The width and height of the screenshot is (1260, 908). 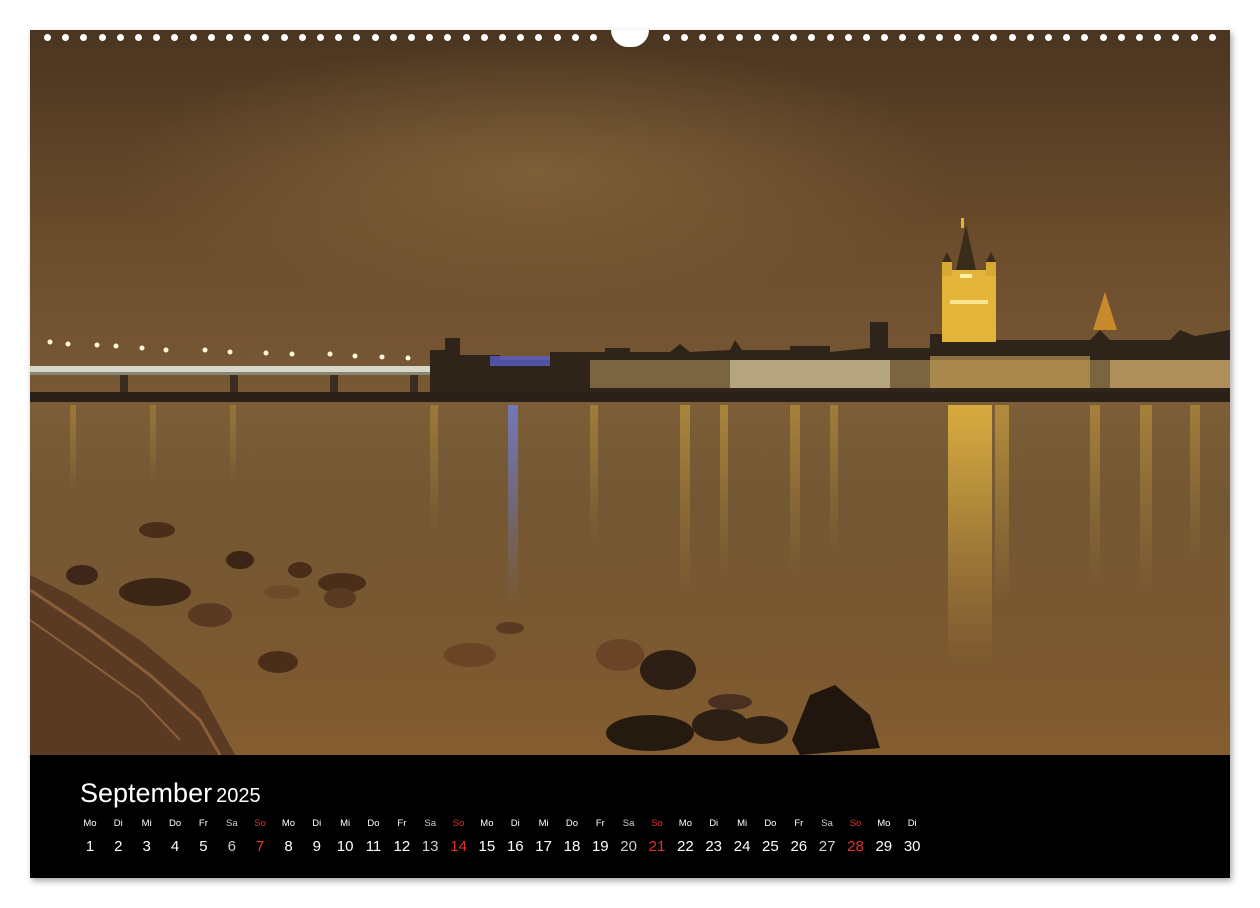 I want to click on day-cell: Mo 8, so click(x=289, y=837).